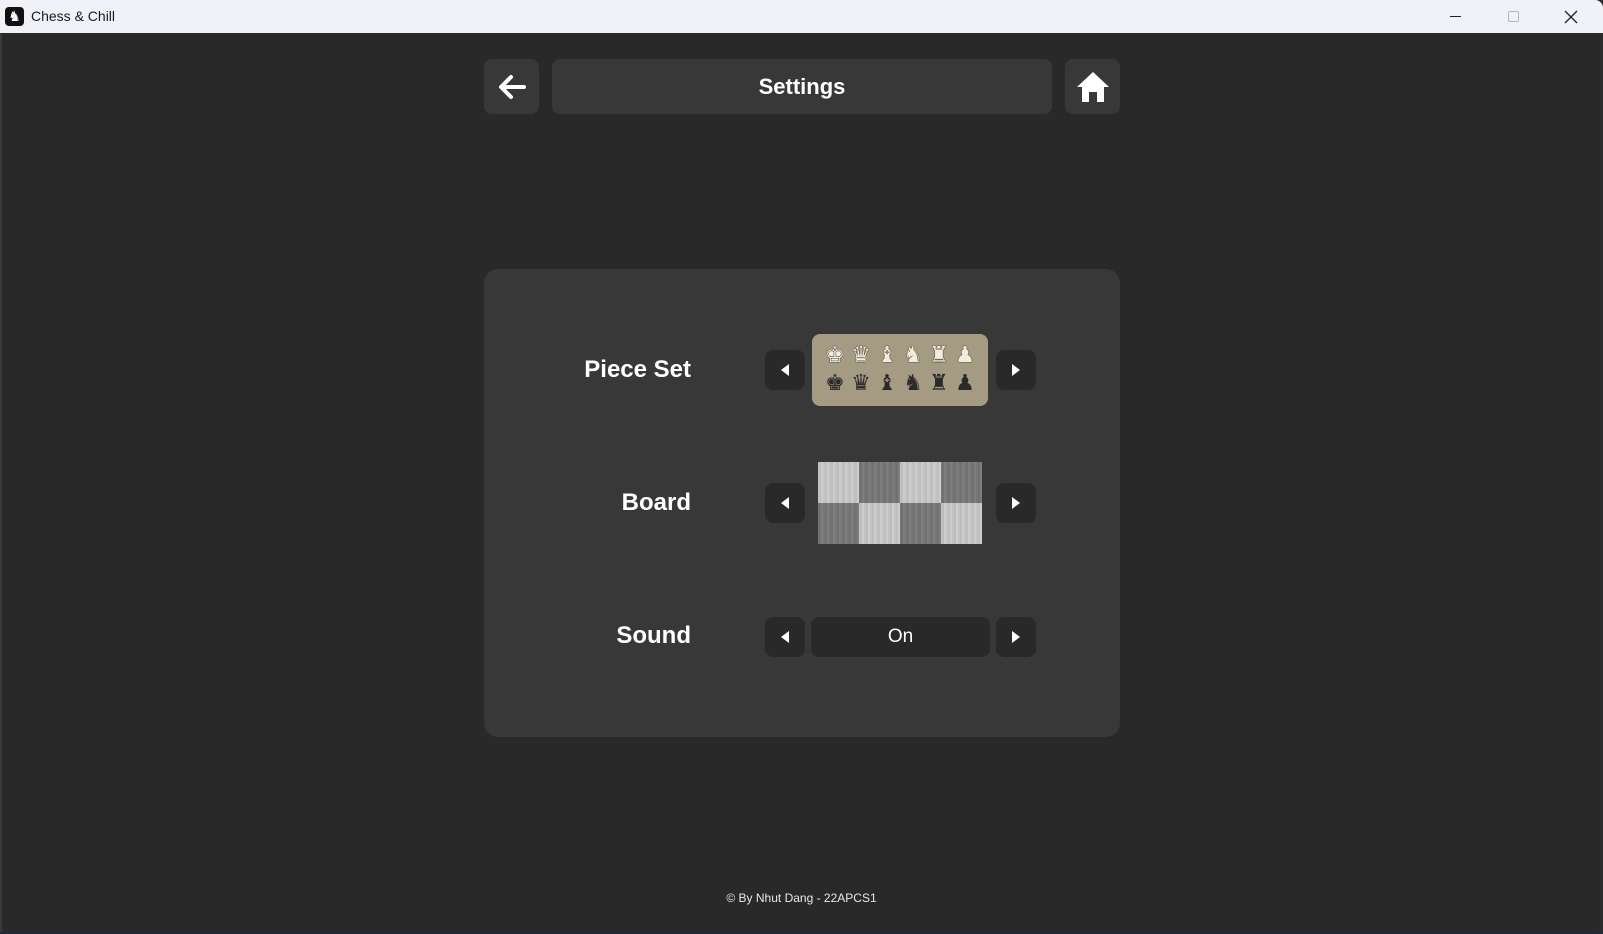 Image resolution: width=1603 pixels, height=934 pixels. I want to click on minimize-icon, so click(1455, 16).